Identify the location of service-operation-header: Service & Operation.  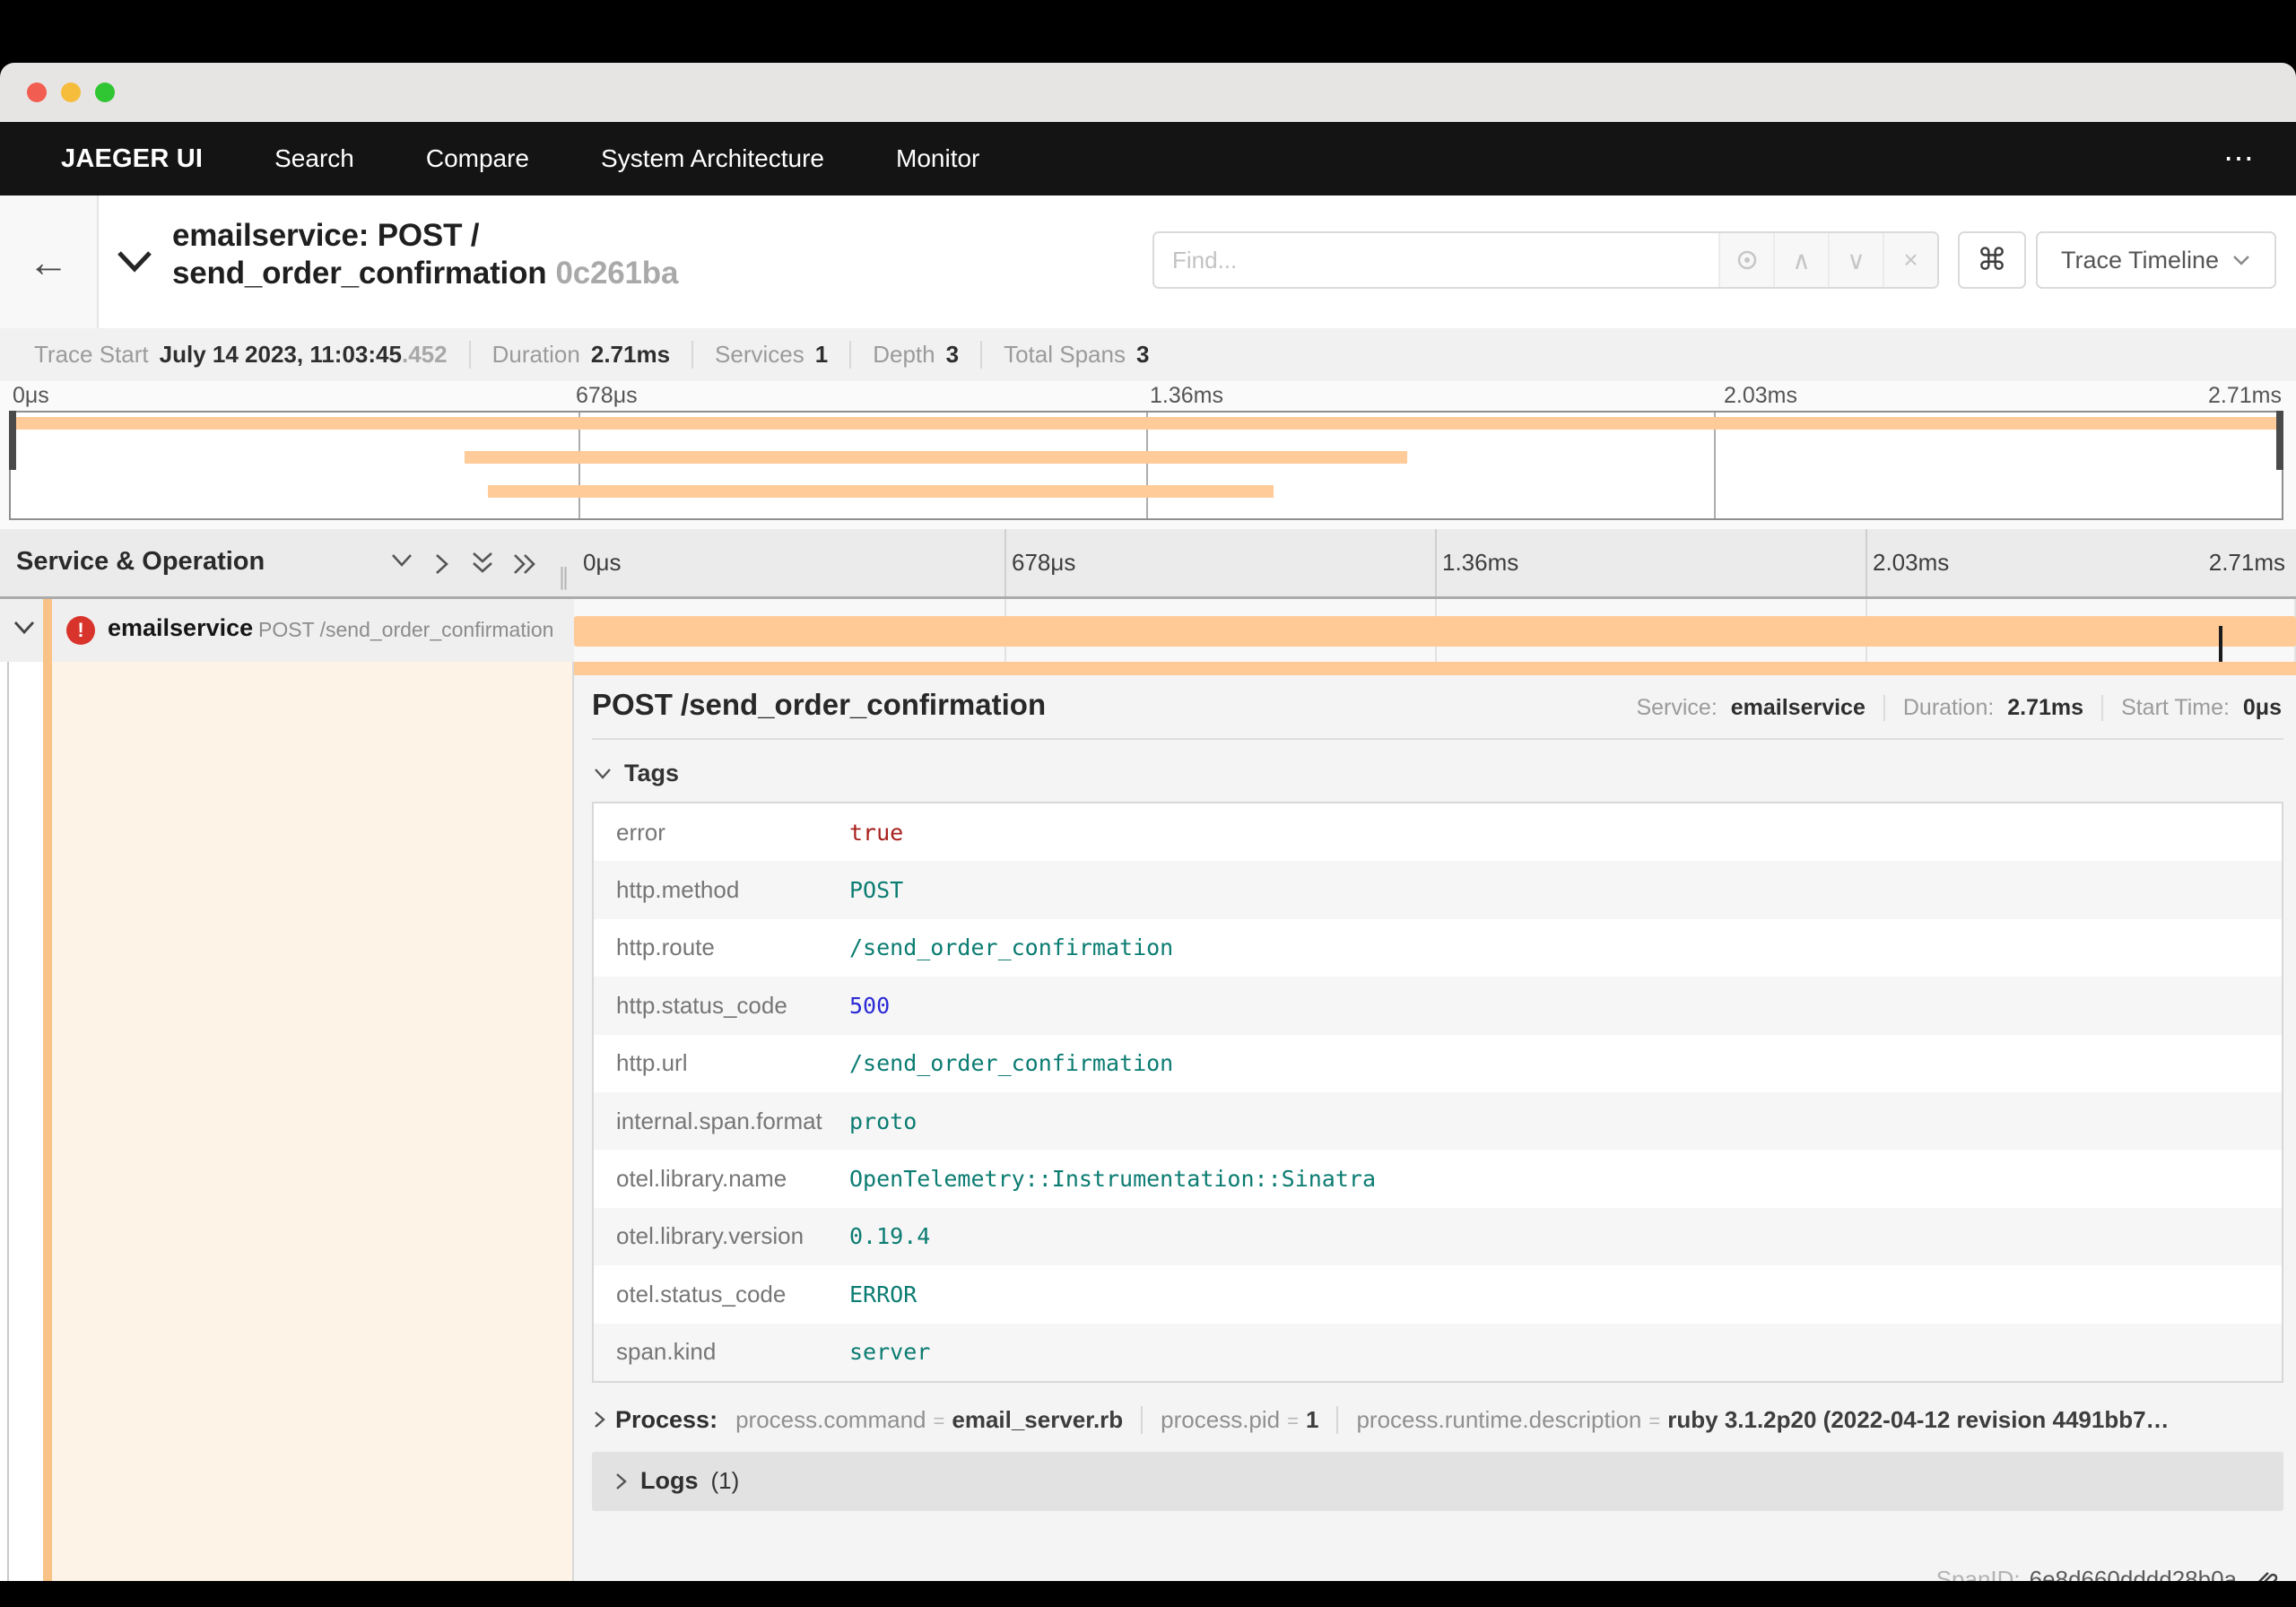
(140, 562).